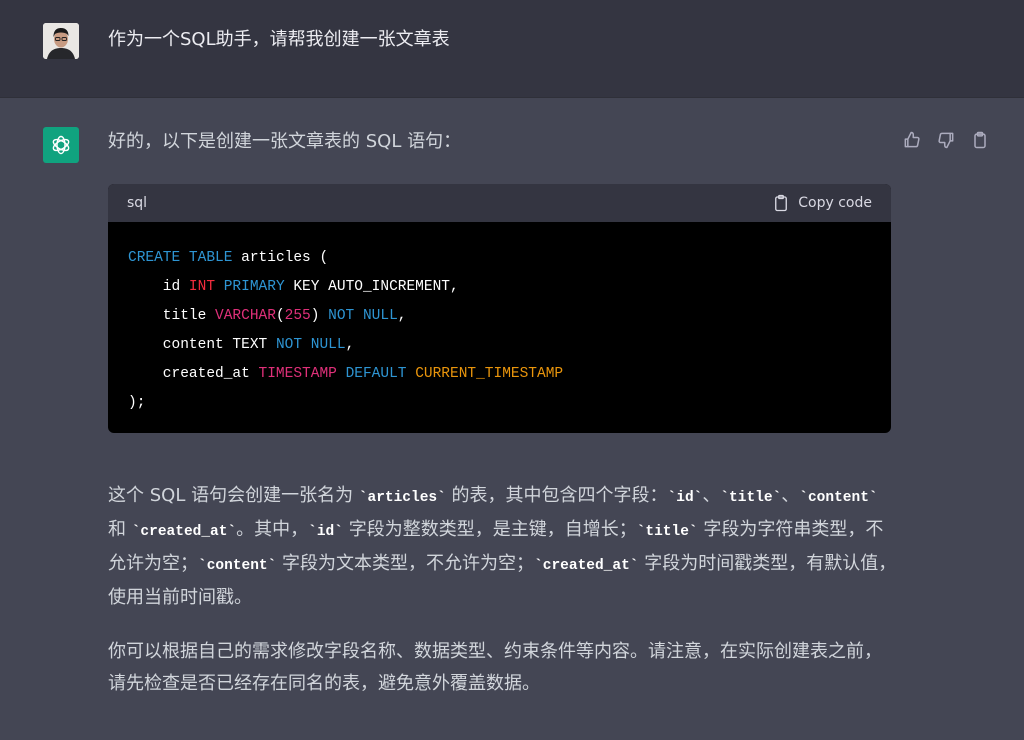 This screenshot has height=740, width=1024. Describe the element at coordinates (499, 203) in the screenshot. I see `code-block-header: sql Copy code` at that location.